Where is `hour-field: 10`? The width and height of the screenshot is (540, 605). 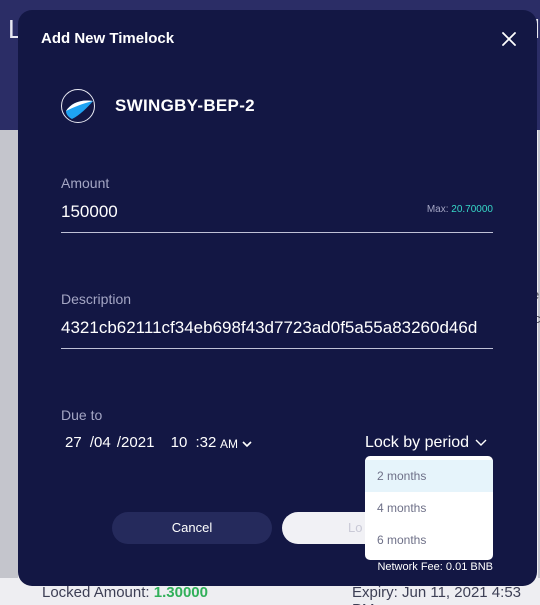 hour-field: 10 is located at coordinates (179, 442).